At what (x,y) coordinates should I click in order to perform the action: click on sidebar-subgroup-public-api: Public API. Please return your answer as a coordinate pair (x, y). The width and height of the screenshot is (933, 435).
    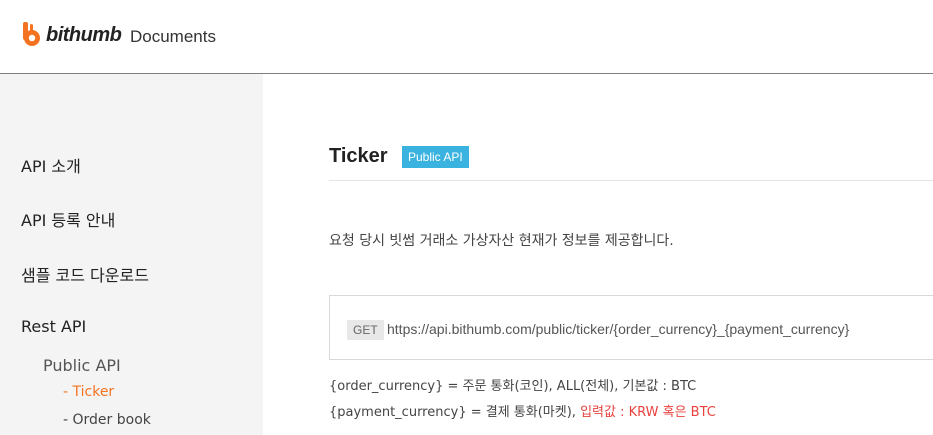
    Looking at the image, I should click on (82, 365).